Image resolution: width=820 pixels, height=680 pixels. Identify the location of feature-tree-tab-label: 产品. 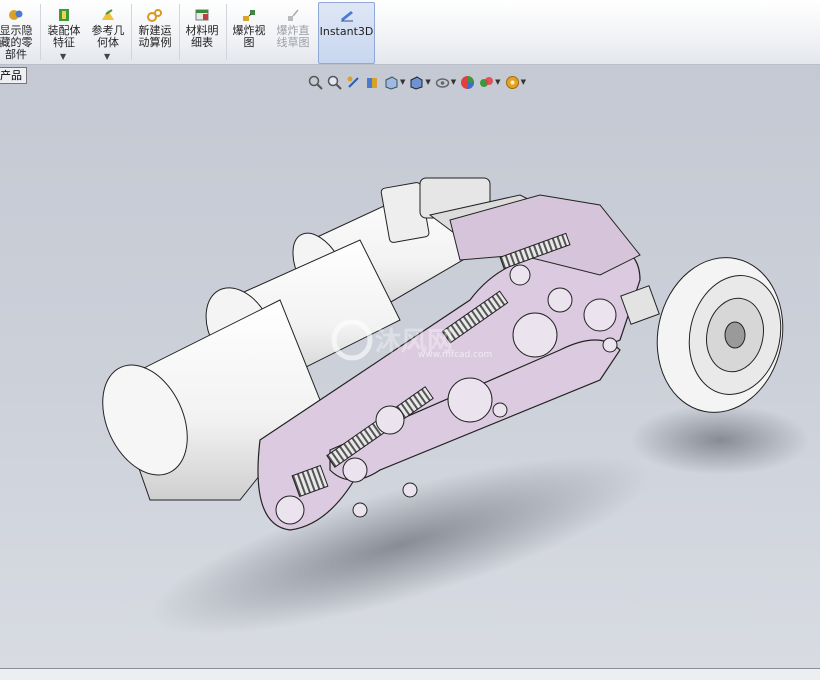
(11, 75).